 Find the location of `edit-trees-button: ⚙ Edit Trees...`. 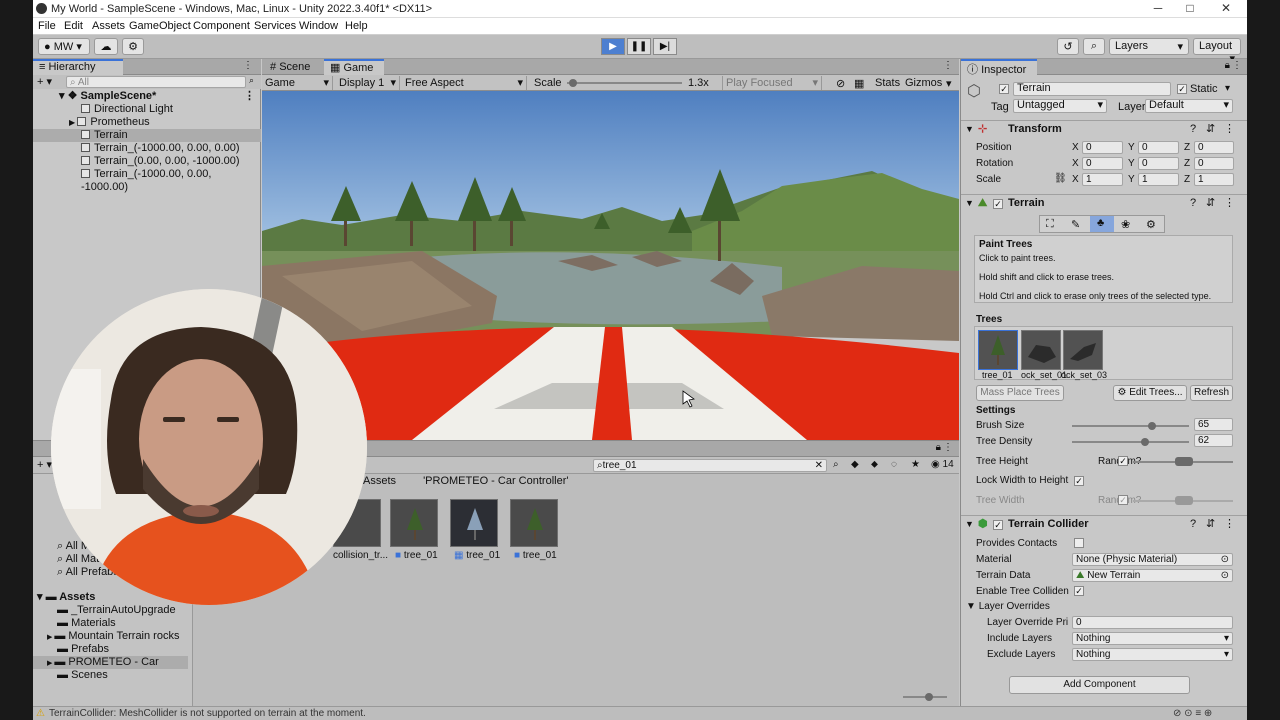

edit-trees-button: ⚙ Edit Trees... is located at coordinates (1150, 393).